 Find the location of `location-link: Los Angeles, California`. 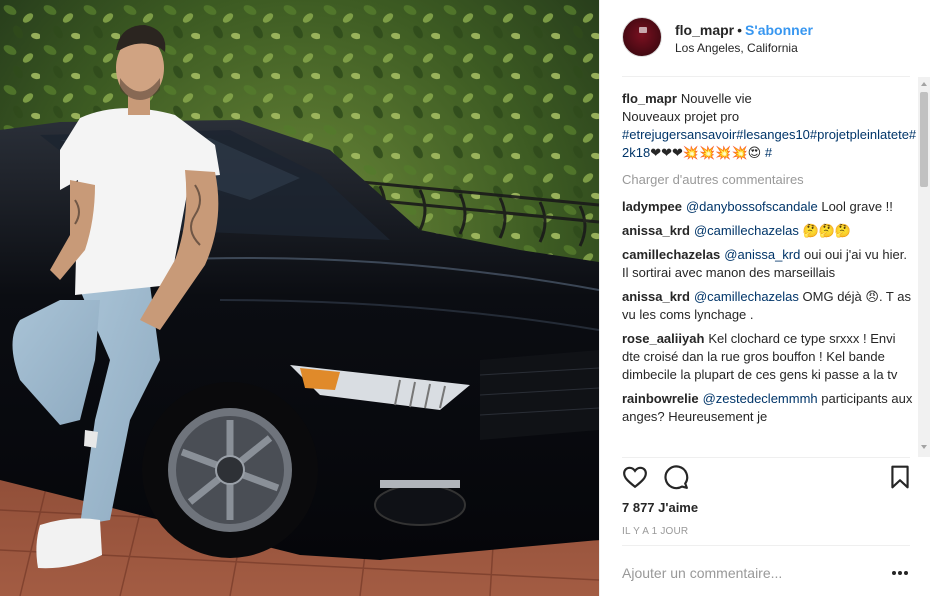

location-link: Los Angeles, California is located at coordinates (736, 48).